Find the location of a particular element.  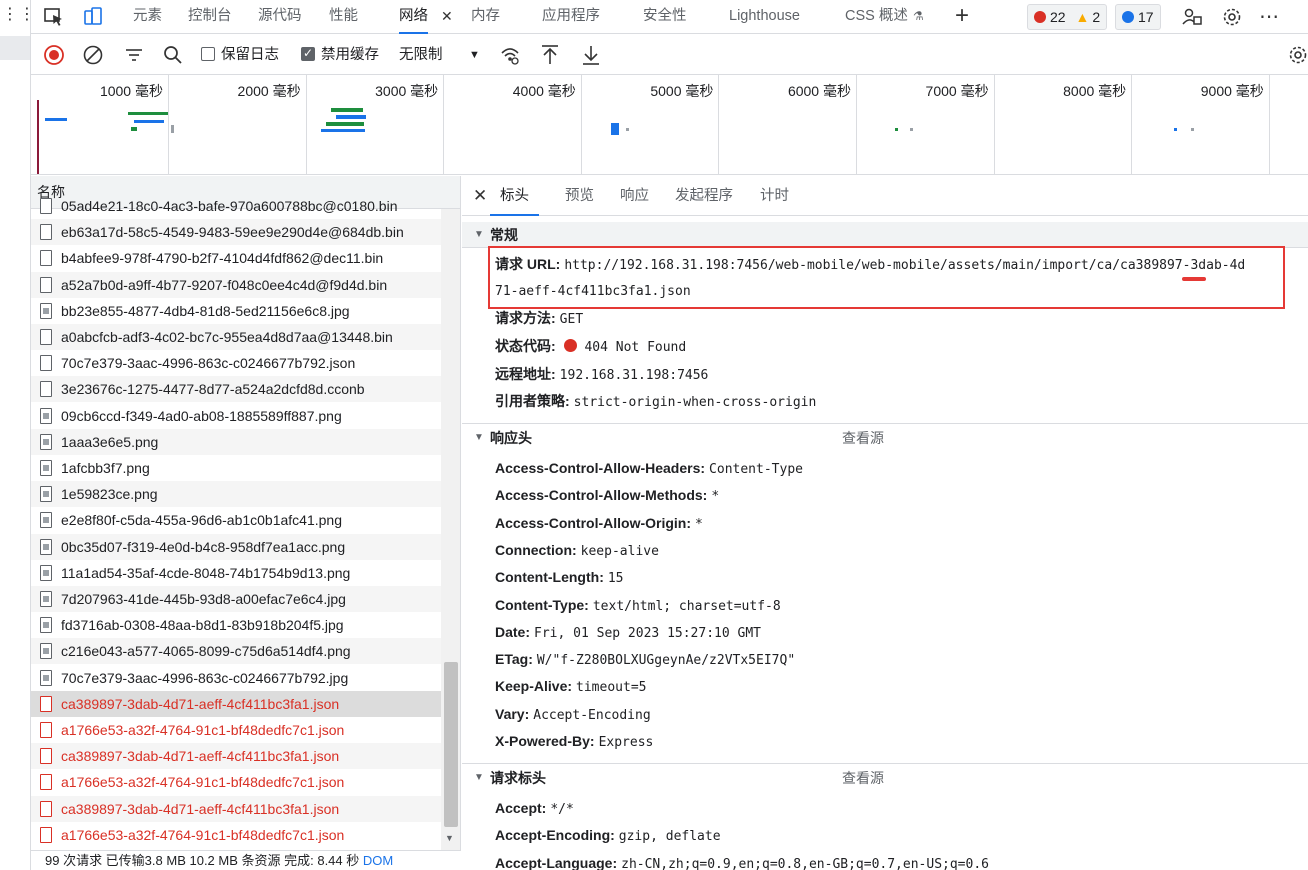

remote-address-row: 远程地址: 192.168.31.198:7456 is located at coordinates (601, 374).